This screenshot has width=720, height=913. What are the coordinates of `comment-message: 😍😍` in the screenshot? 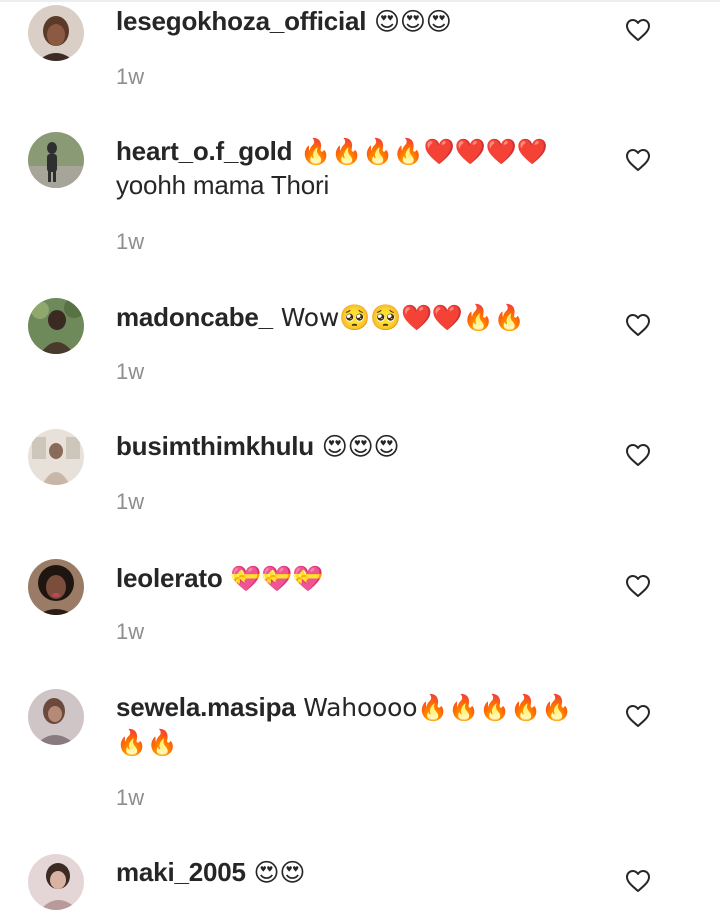 It's located at (275, 872).